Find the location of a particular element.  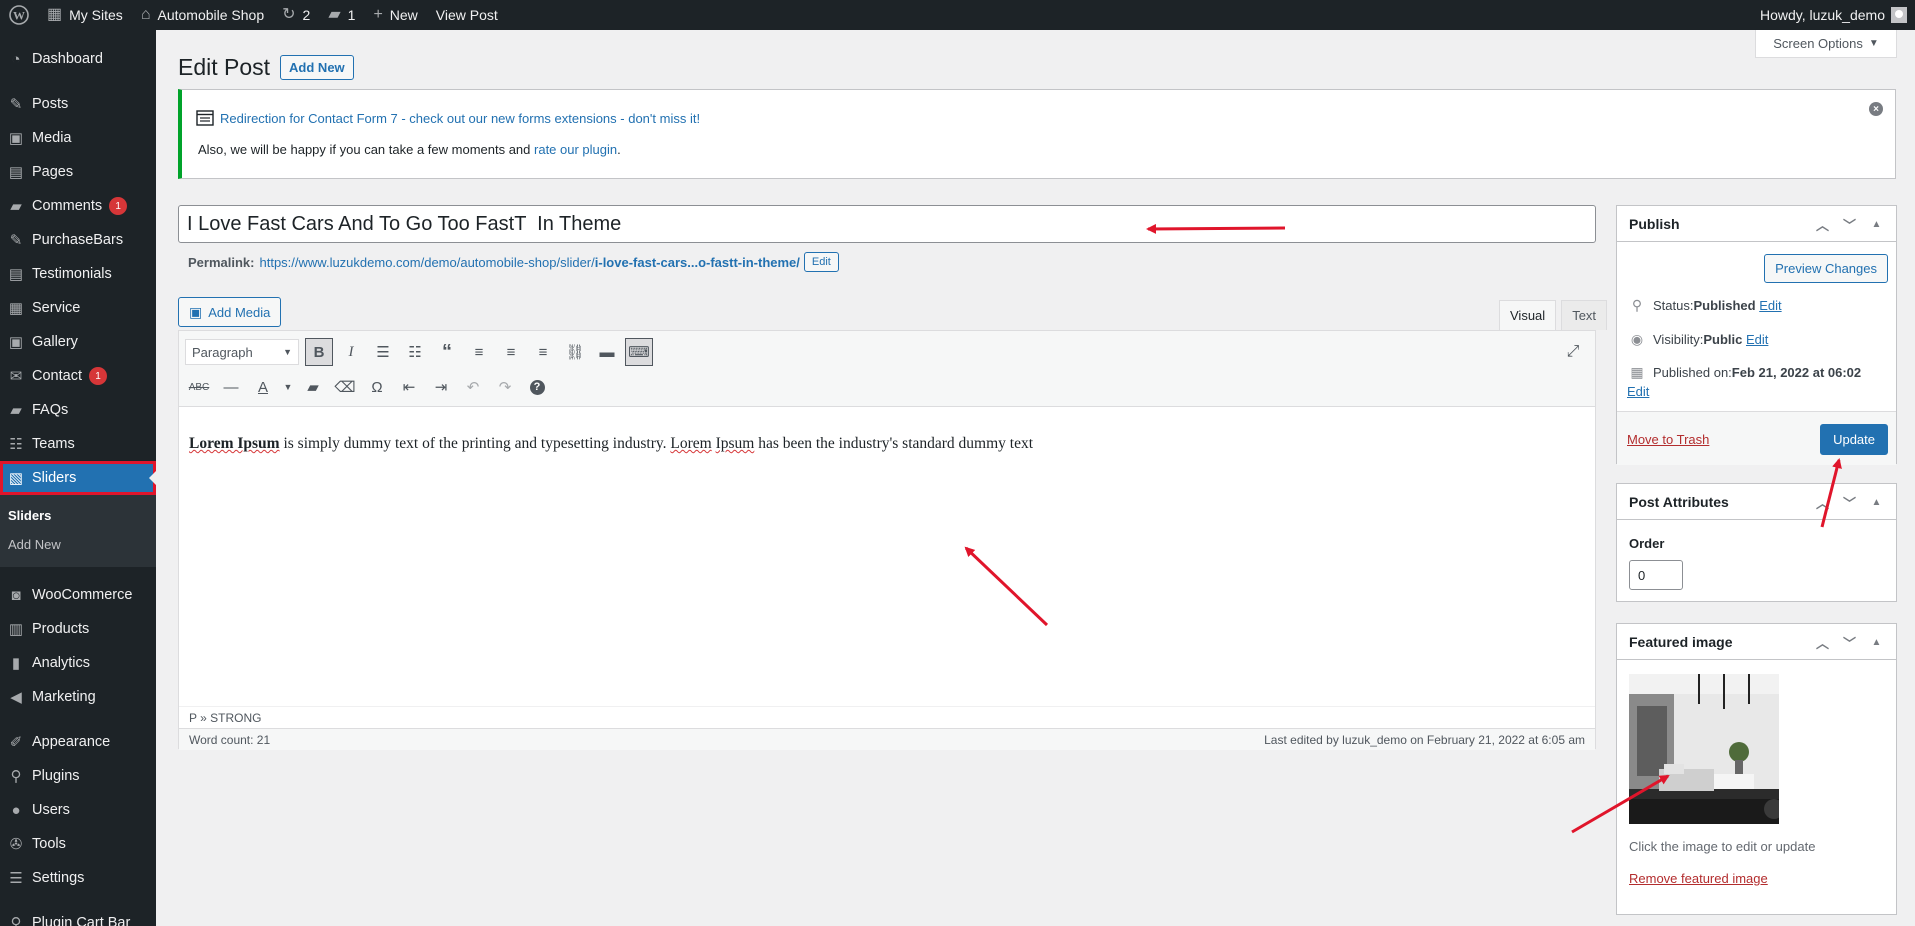

sidebar-item-media: ▣ Media is located at coordinates (78, 138).